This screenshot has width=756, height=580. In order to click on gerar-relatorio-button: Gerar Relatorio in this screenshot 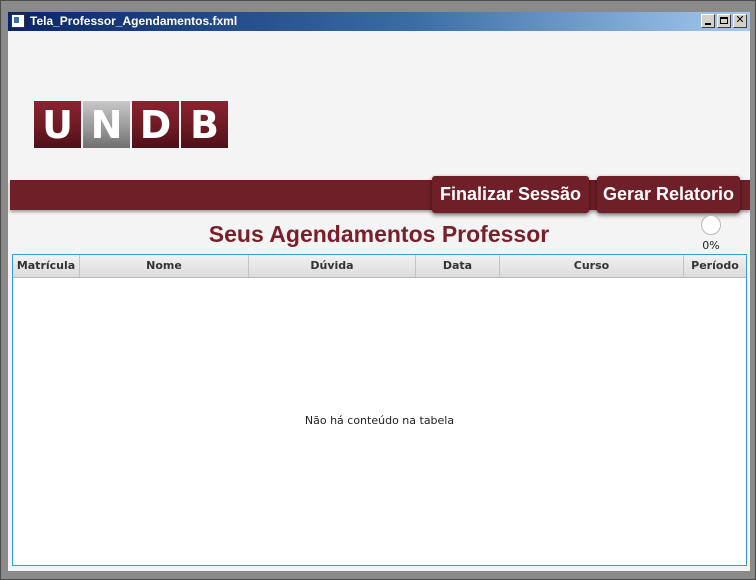, I will do `click(668, 194)`.